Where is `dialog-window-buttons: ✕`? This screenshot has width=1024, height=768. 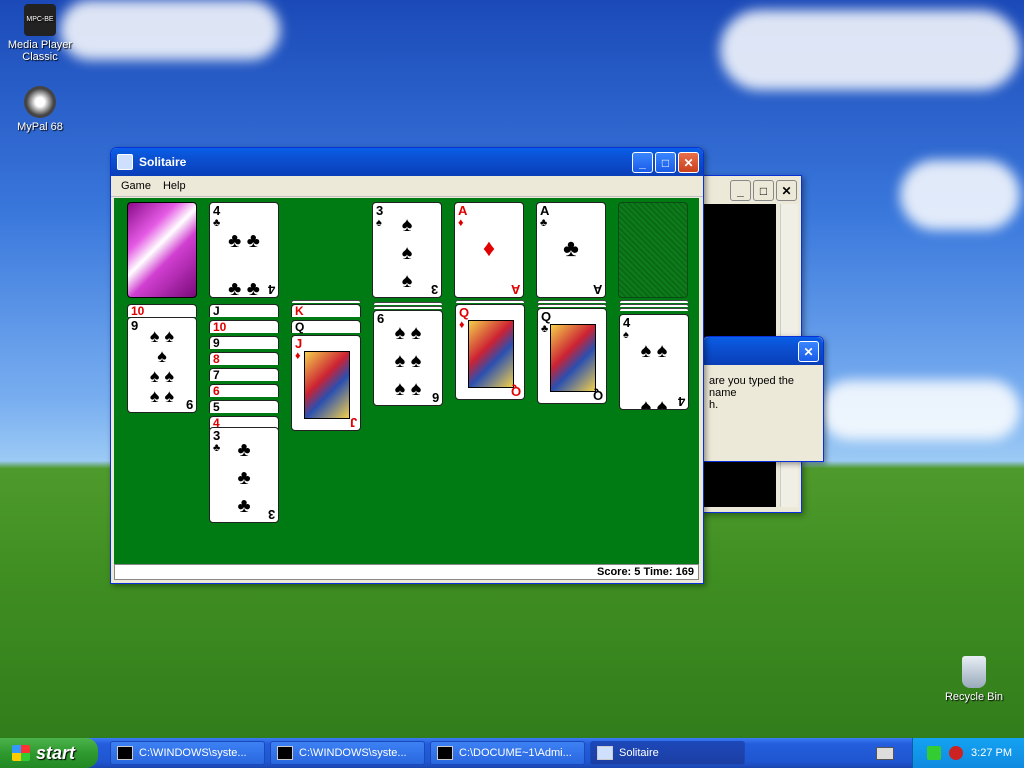
dialog-window-buttons: ✕ is located at coordinates (808, 351).